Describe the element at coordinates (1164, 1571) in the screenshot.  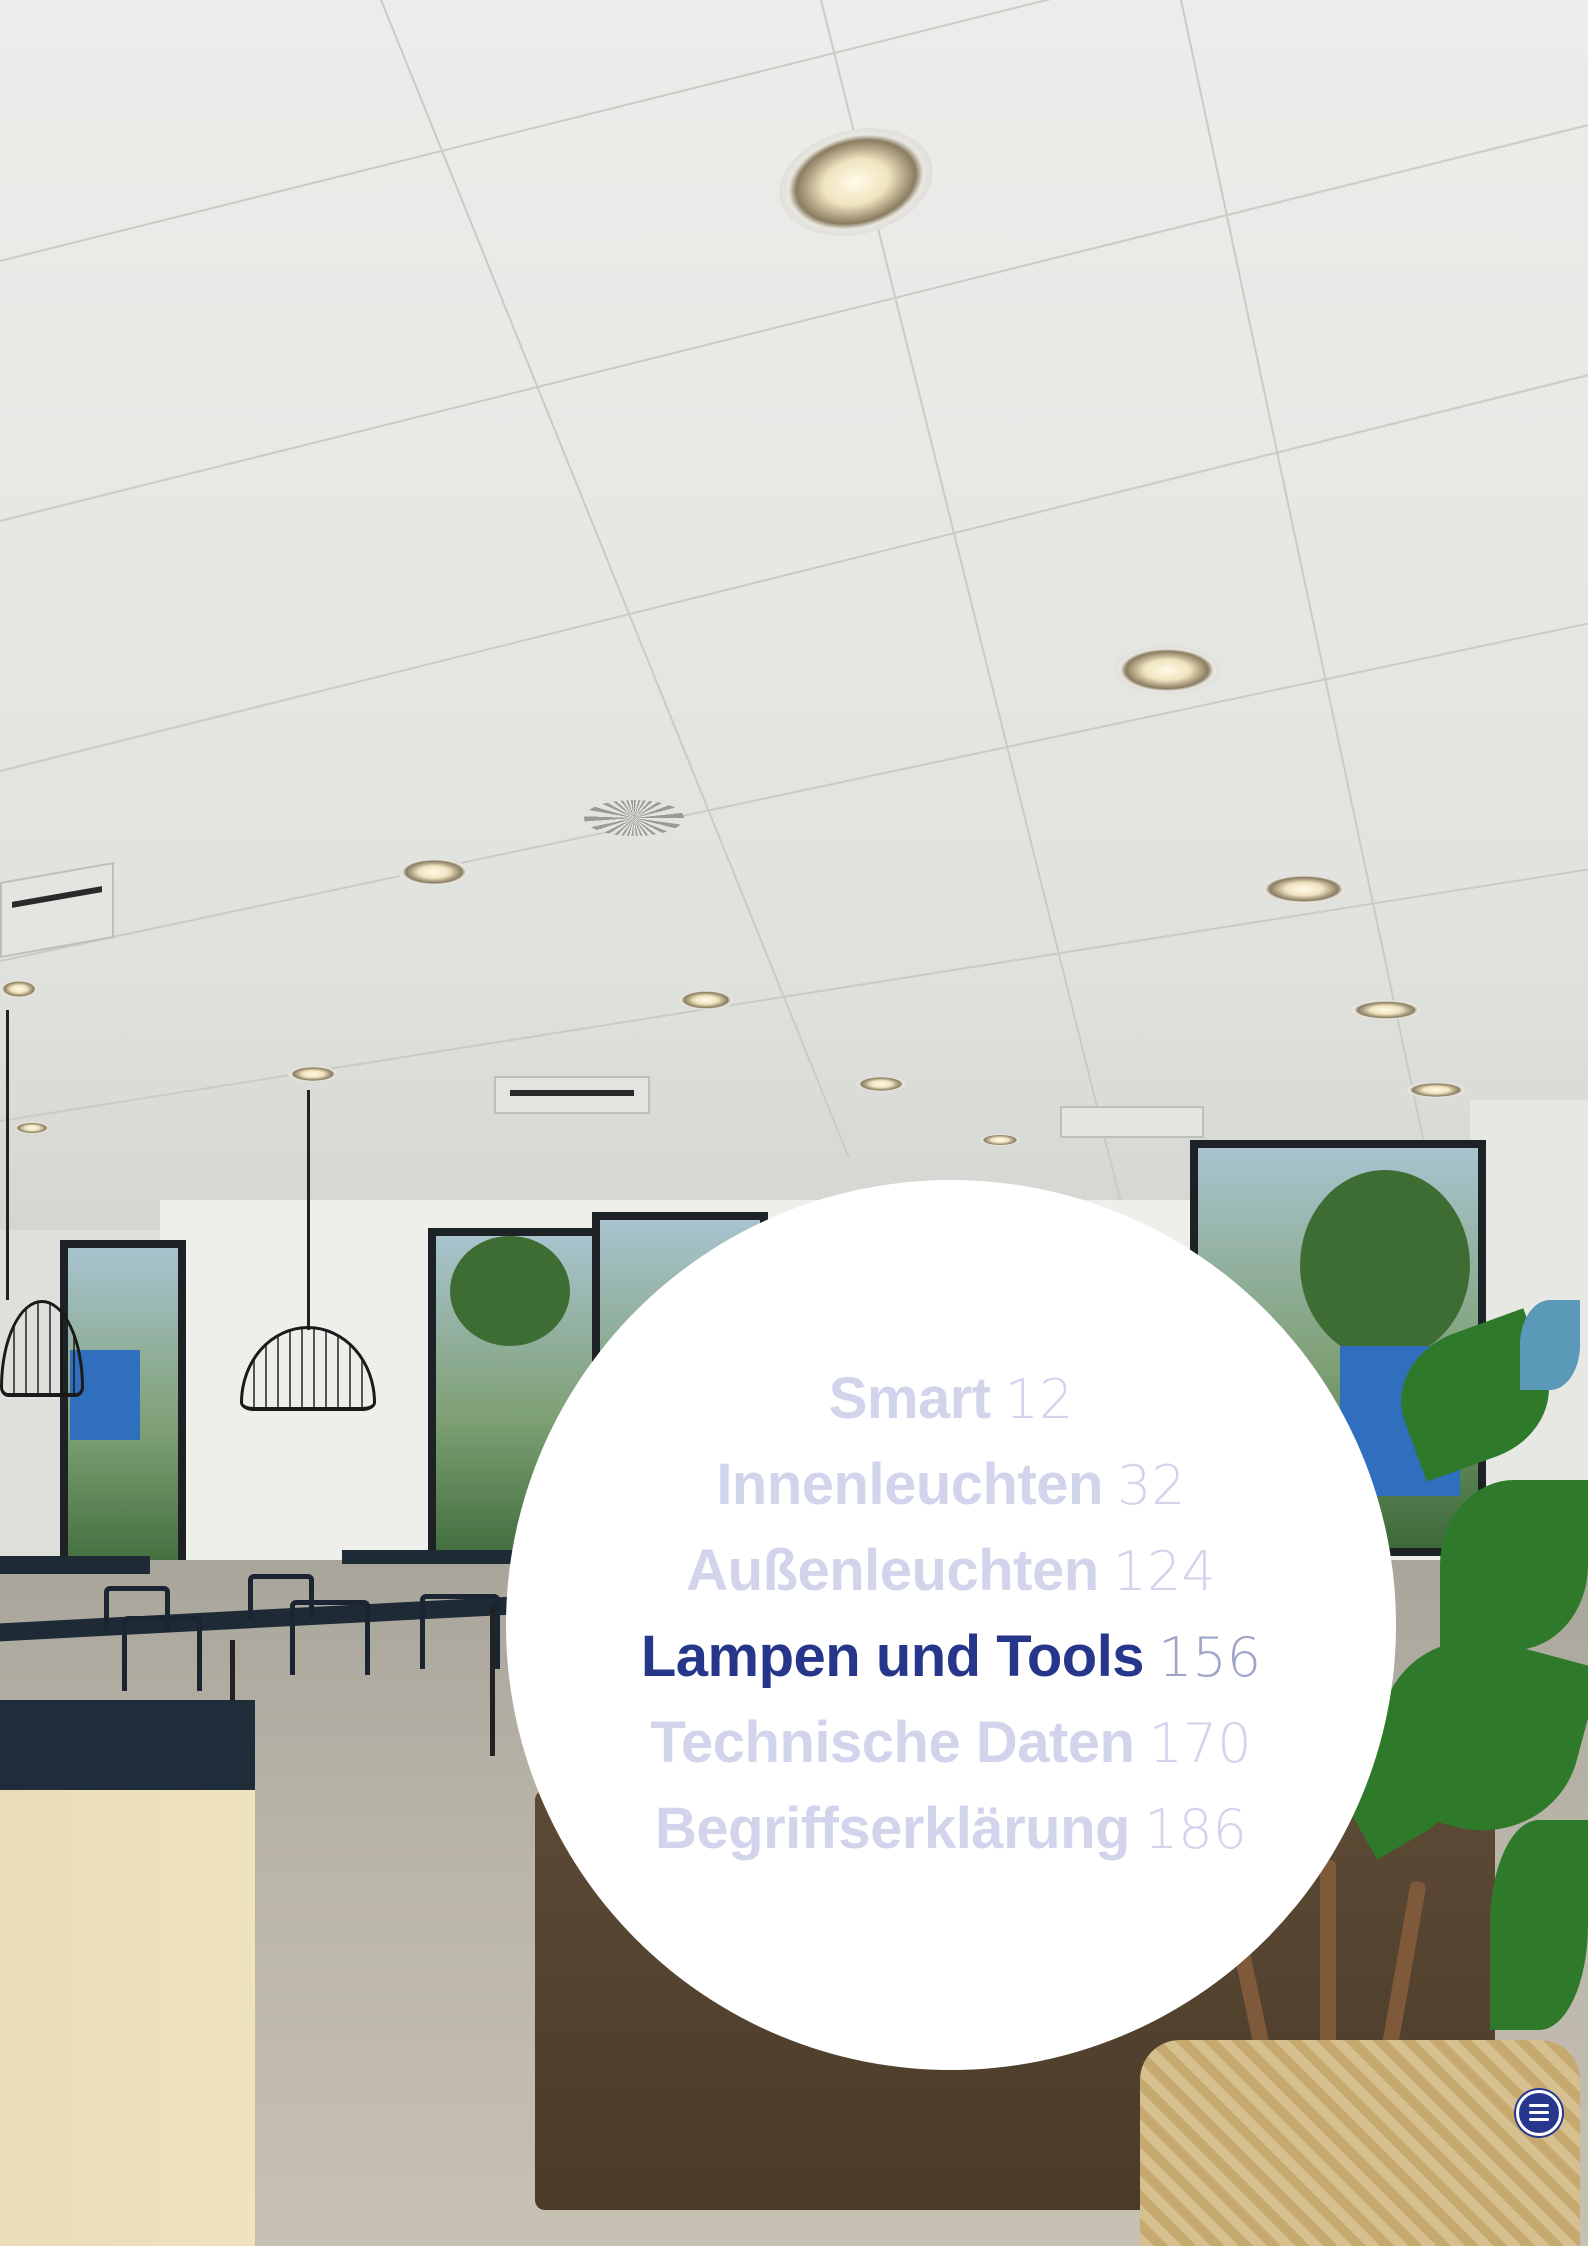
I see `toc-item-page: 124` at that location.